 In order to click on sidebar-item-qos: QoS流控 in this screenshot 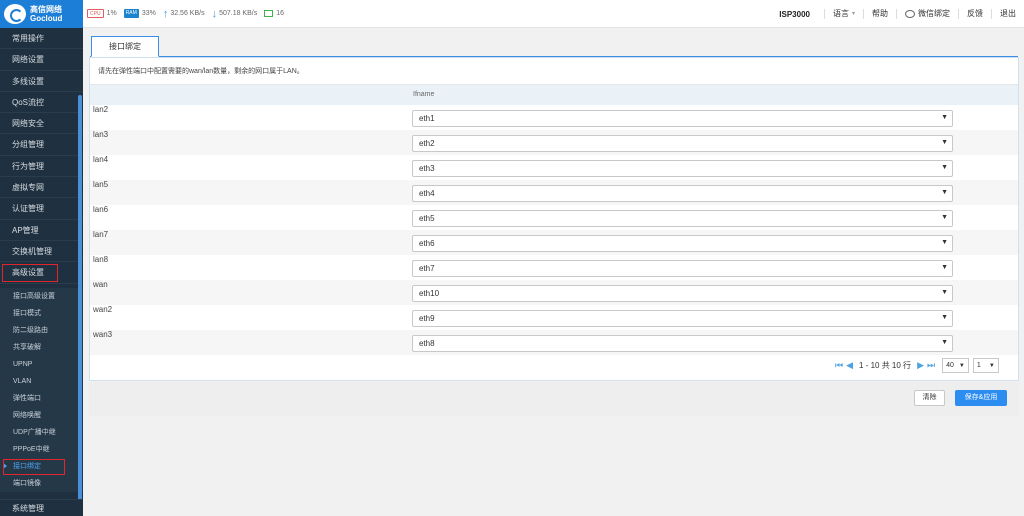, I will do `click(41, 103)`.